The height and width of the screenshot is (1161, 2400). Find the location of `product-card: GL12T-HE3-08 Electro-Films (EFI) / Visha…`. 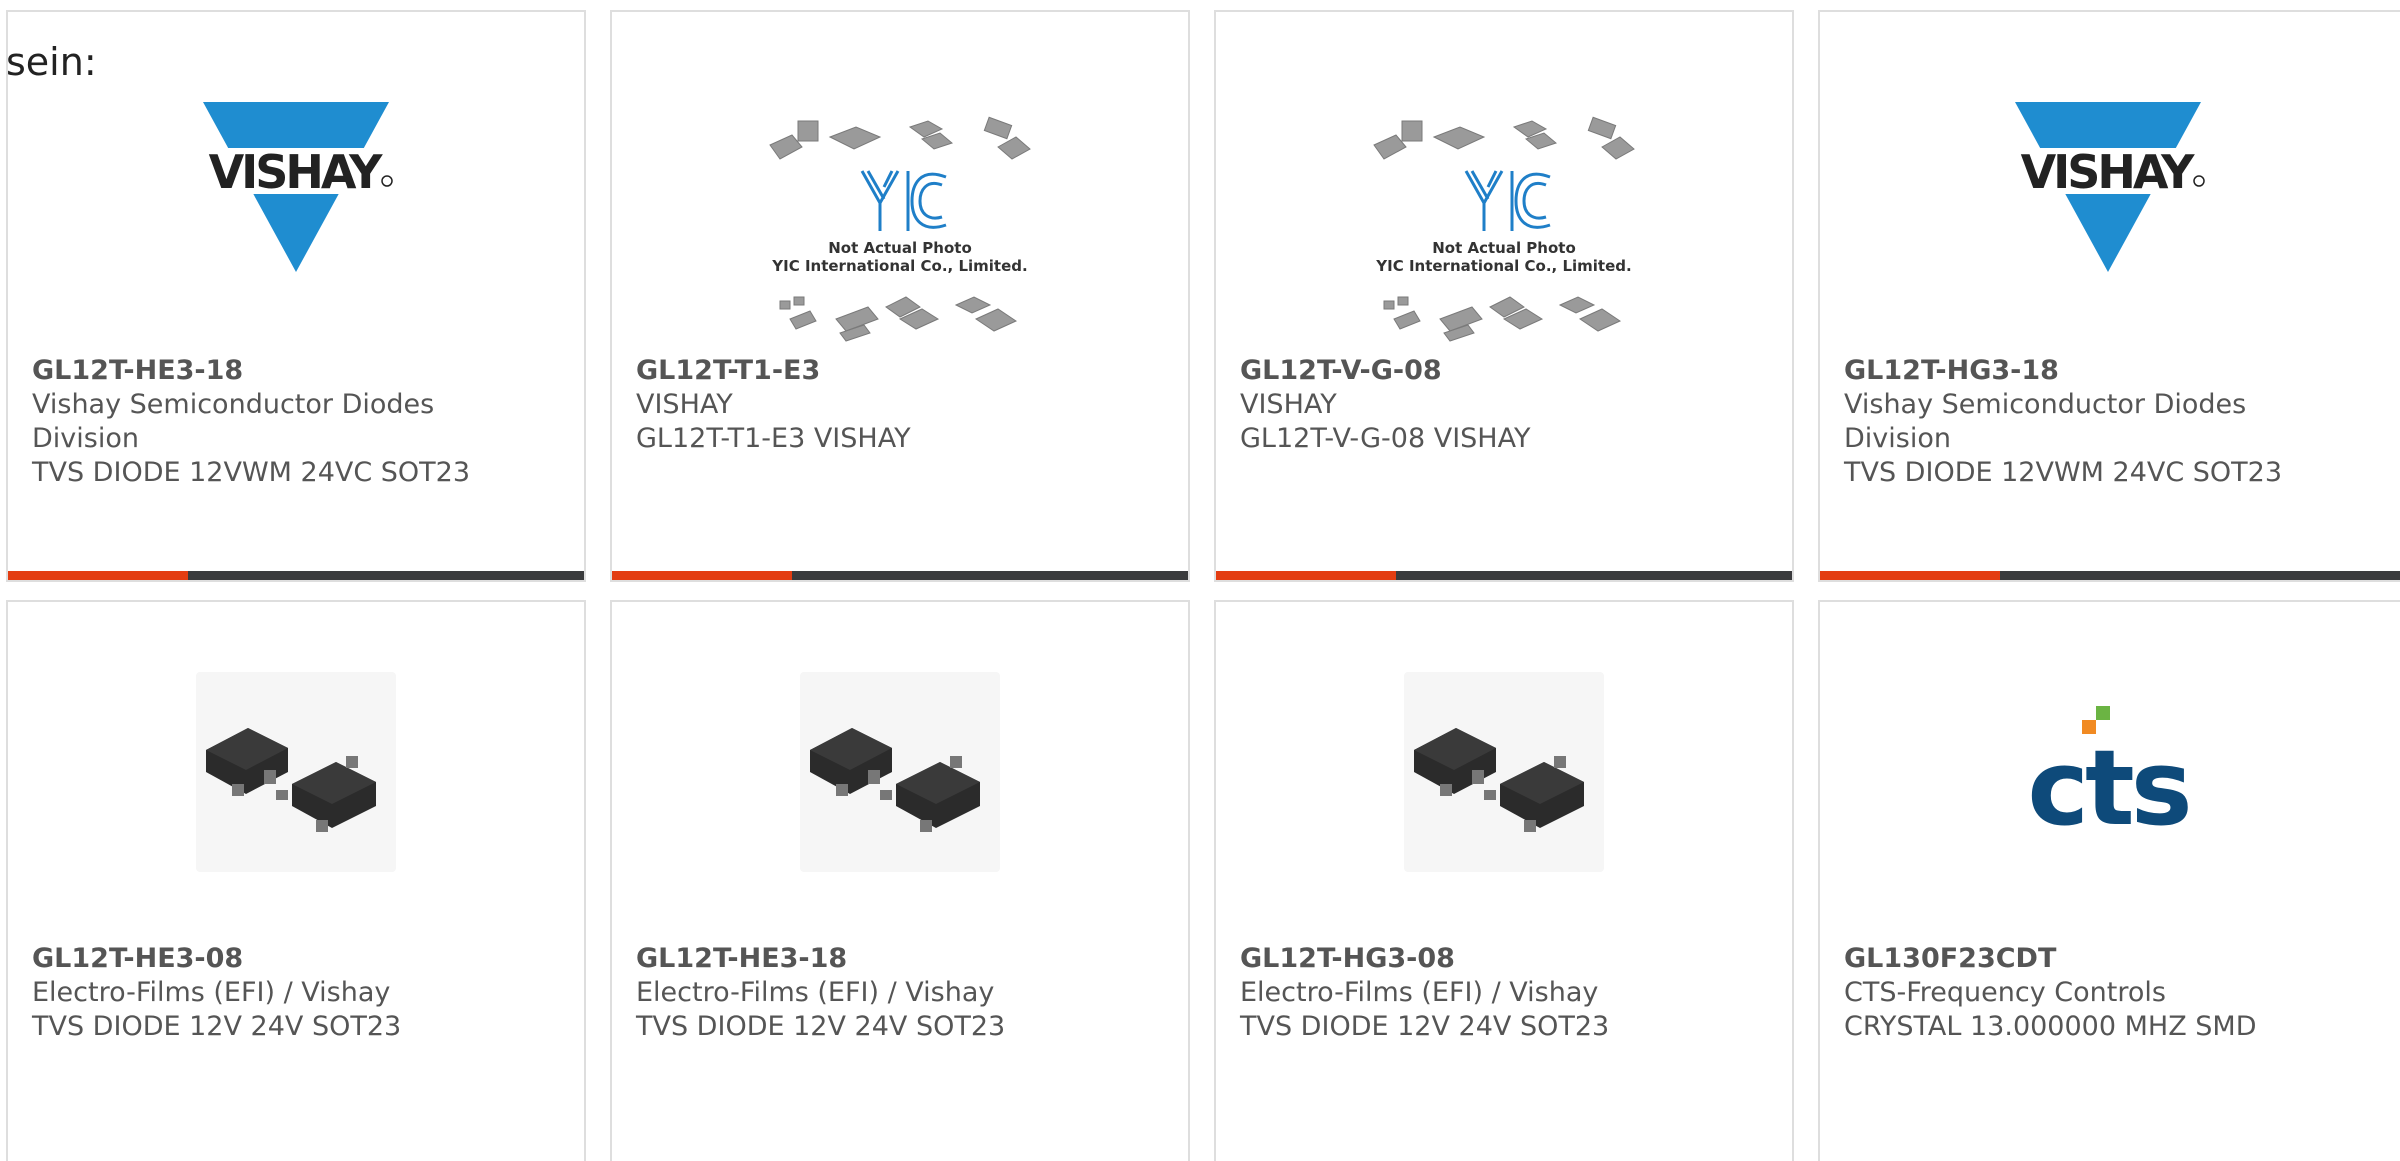

product-card: GL12T-HE3-08 Electro-Films (EFI) / Visha… is located at coordinates (296, 880).